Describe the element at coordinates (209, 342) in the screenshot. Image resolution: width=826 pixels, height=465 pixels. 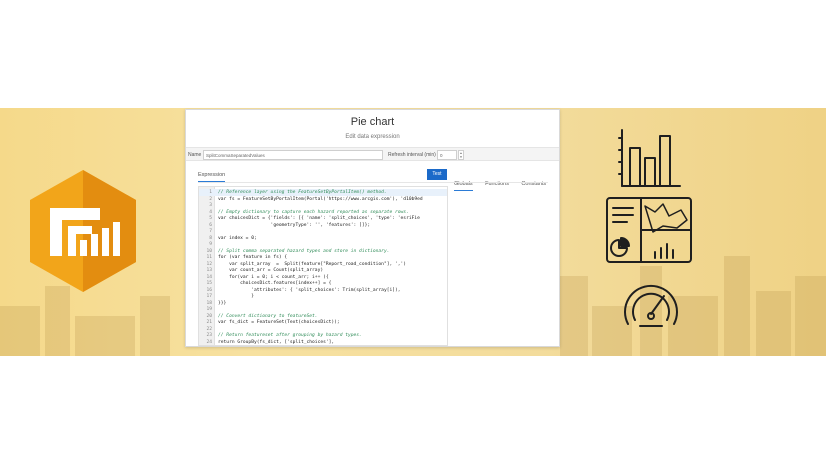
I see `line-number: 24` at that location.